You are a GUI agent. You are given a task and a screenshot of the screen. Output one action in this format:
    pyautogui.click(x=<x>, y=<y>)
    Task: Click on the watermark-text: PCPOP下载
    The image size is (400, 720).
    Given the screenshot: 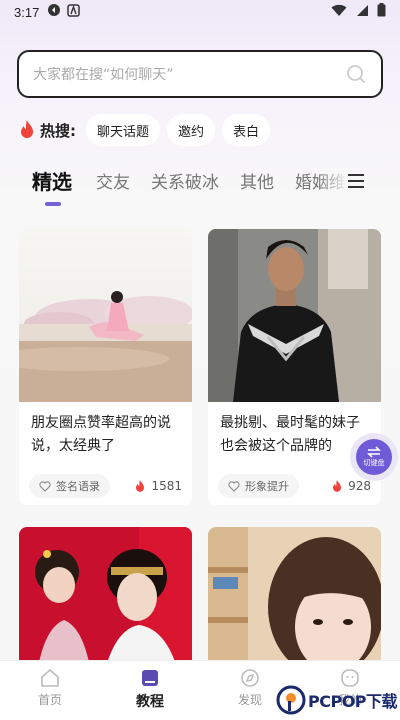 What is the action you would take?
    pyautogui.click(x=353, y=701)
    